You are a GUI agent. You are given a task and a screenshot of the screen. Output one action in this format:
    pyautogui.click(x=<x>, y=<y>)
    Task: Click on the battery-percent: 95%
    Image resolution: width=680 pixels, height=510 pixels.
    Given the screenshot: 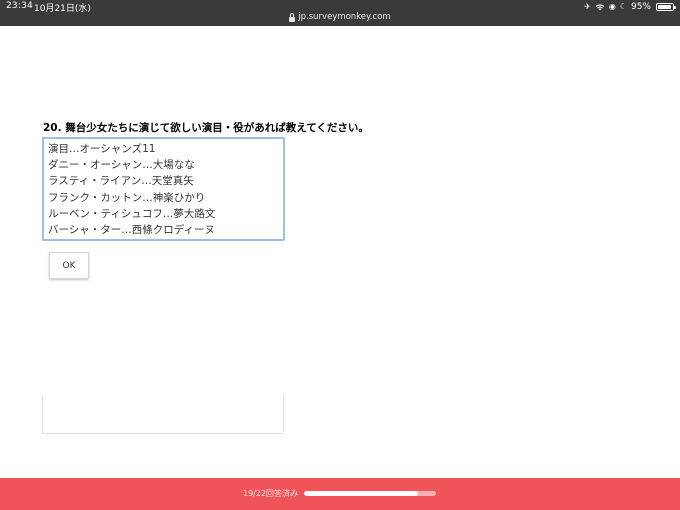 What is the action you would take?
    pyautogui.click(x=640, y=7)
    